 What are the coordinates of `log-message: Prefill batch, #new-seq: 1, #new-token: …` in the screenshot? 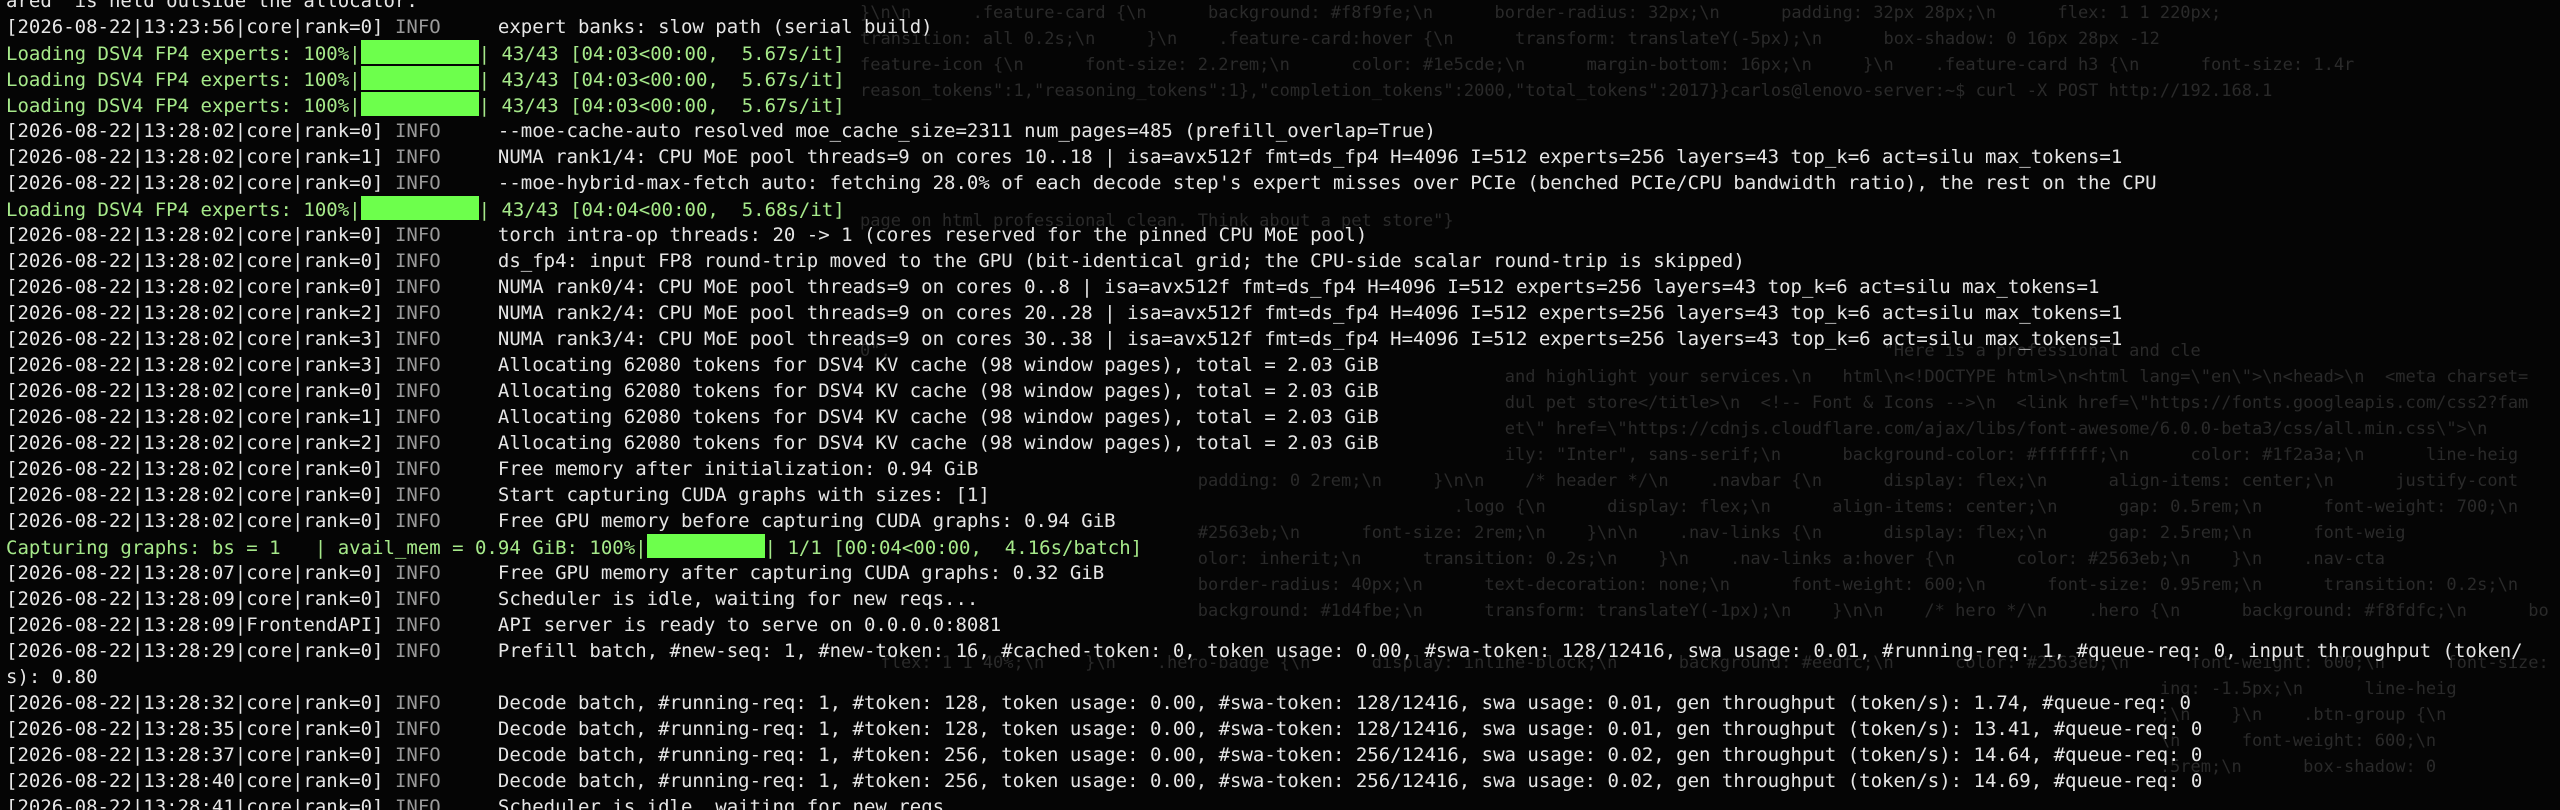 It's located at (1510, 651).